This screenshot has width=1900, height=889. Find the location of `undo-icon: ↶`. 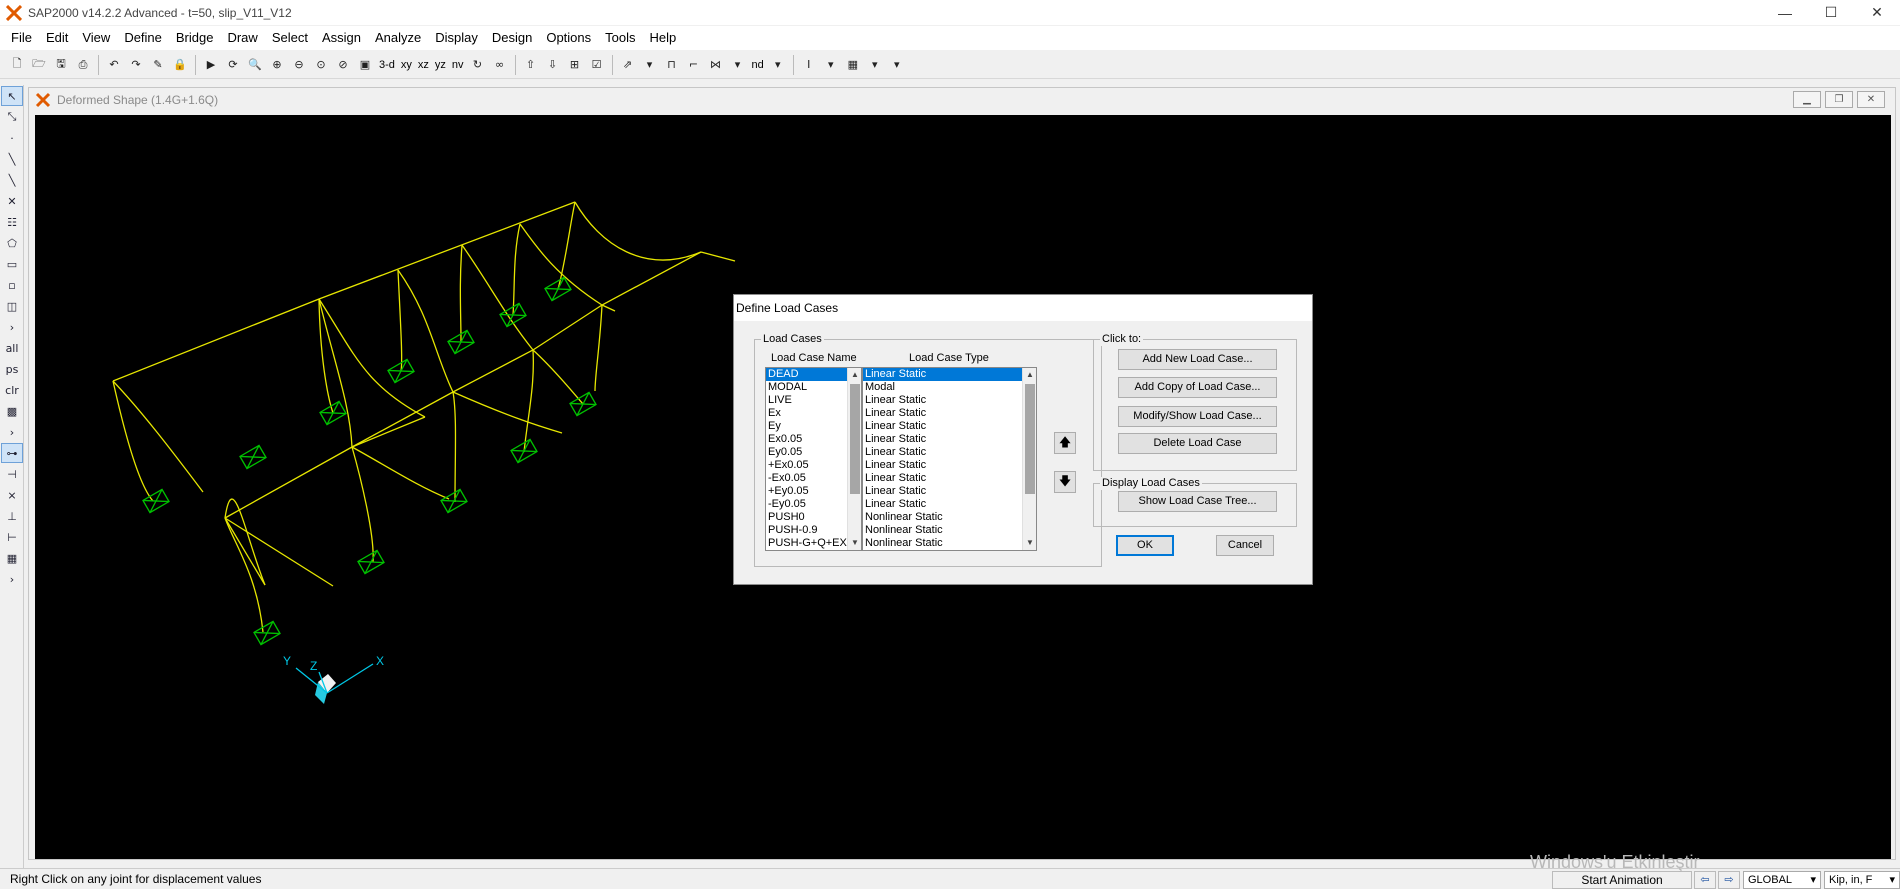

undo-icon: ↶ is located at coordinates (114, 65).